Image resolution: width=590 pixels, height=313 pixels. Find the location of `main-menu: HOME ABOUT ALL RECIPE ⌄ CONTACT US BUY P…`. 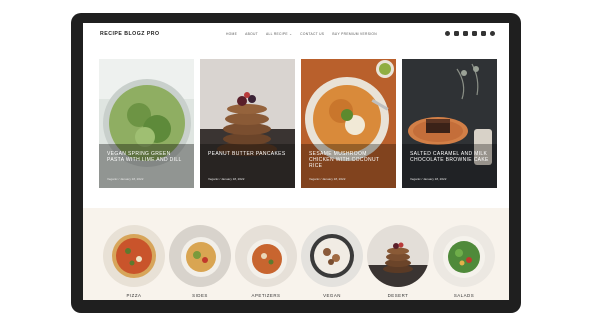

main-menu: HOME ABOUT ALL RECIPE ⌄ CONTACT US BUY P… is located at coordinates (301, 34).